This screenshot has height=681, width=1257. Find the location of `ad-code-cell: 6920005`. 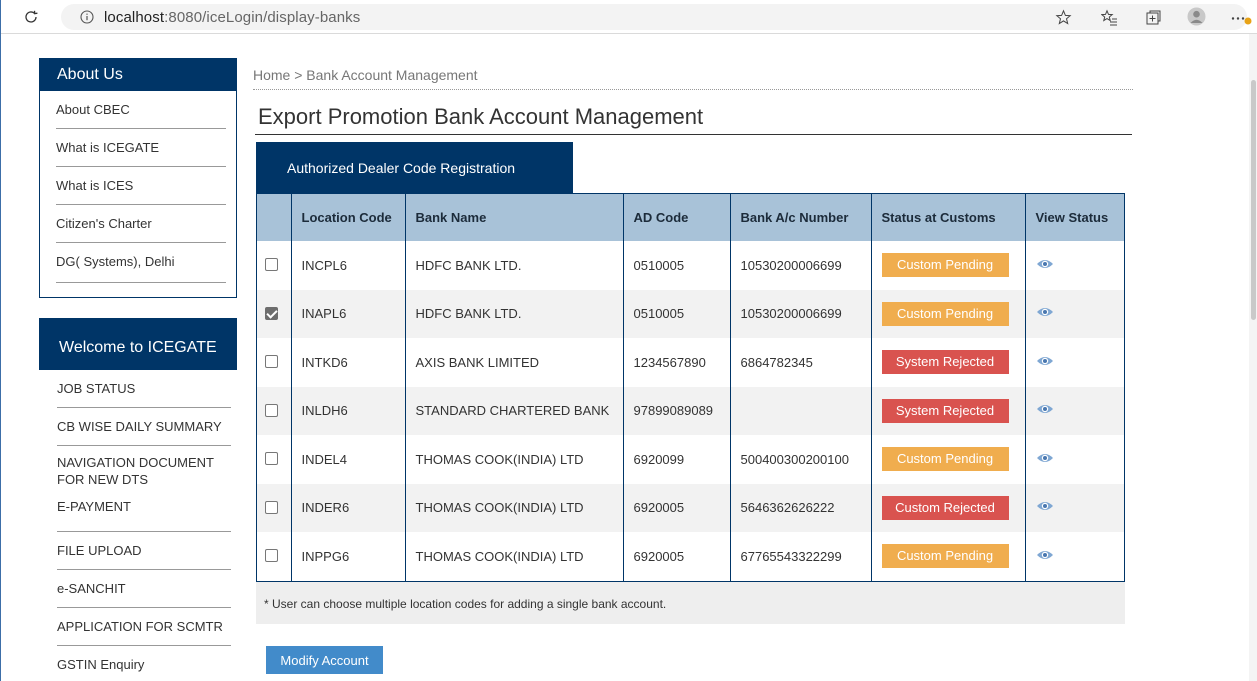

ad-code-cell: 6920005 is located at coordinates (677, 507).